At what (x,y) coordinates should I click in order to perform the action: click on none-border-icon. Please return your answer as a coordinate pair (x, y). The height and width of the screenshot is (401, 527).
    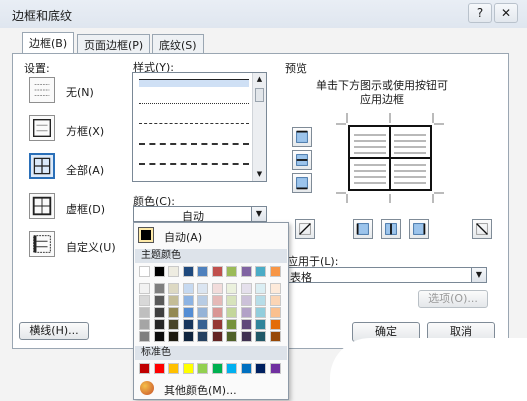
    Looking at the image, I should click on (42, 90).